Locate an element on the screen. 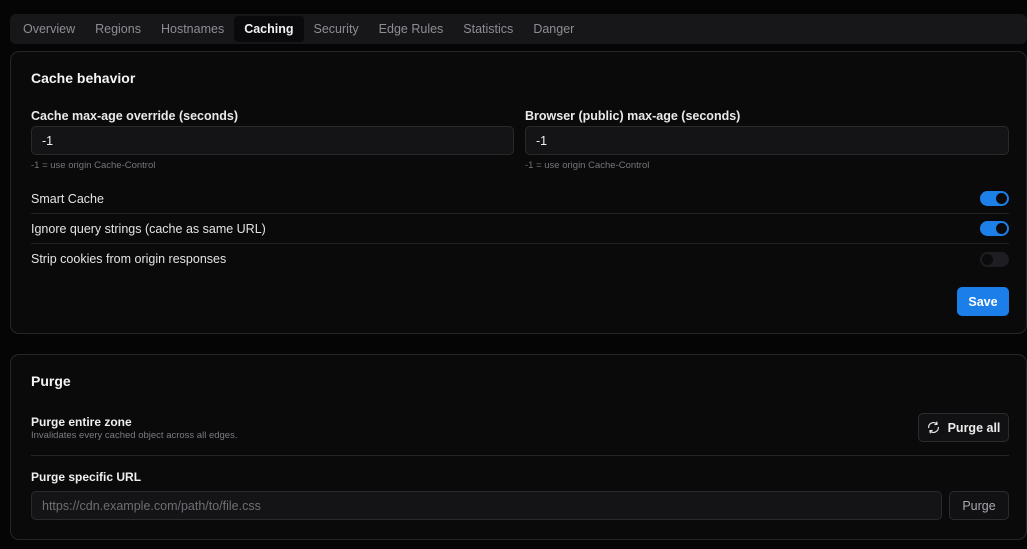 Image resolution: width=1027 pixels, height=549 pixels. purge-divider is located at coordinates (520, 455).